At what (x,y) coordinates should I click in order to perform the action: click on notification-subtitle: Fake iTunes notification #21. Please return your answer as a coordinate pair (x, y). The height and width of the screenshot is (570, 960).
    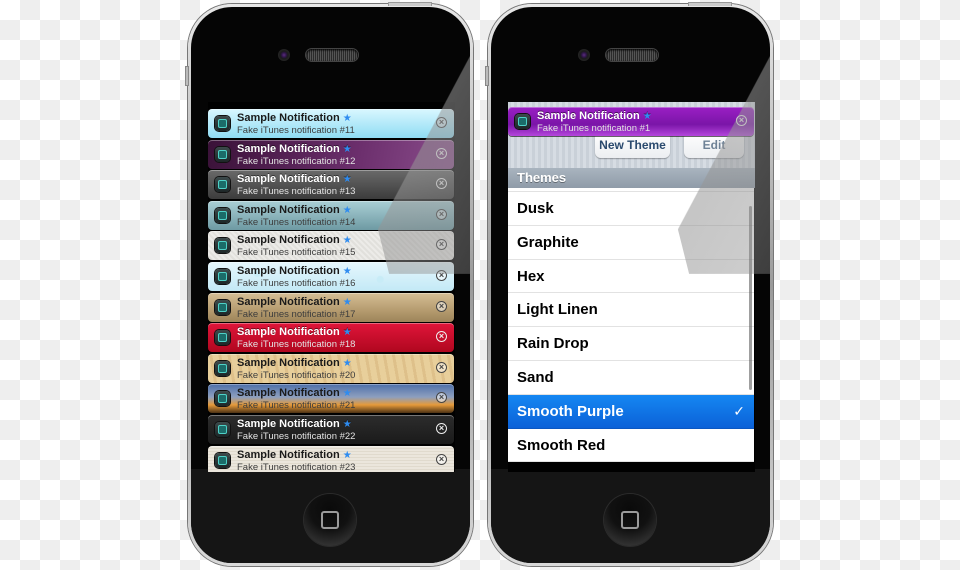
    Looking at the image, I should click on (296, 406).